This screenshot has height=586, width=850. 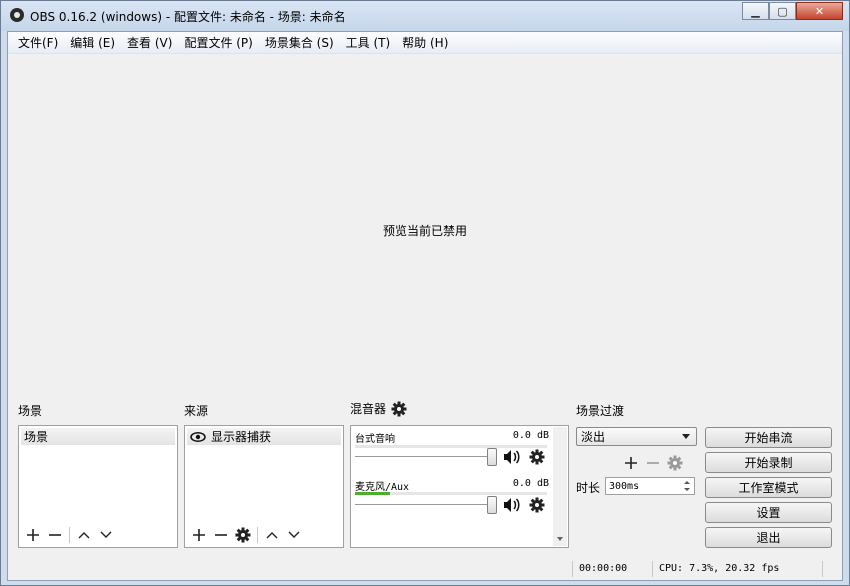 What do you see at coordinates (425, 569) in the screenshot?
I see `status-bar: 00:00:00 CPU: 7.3%, 20.32 fps` at bounding box center [425, 569].